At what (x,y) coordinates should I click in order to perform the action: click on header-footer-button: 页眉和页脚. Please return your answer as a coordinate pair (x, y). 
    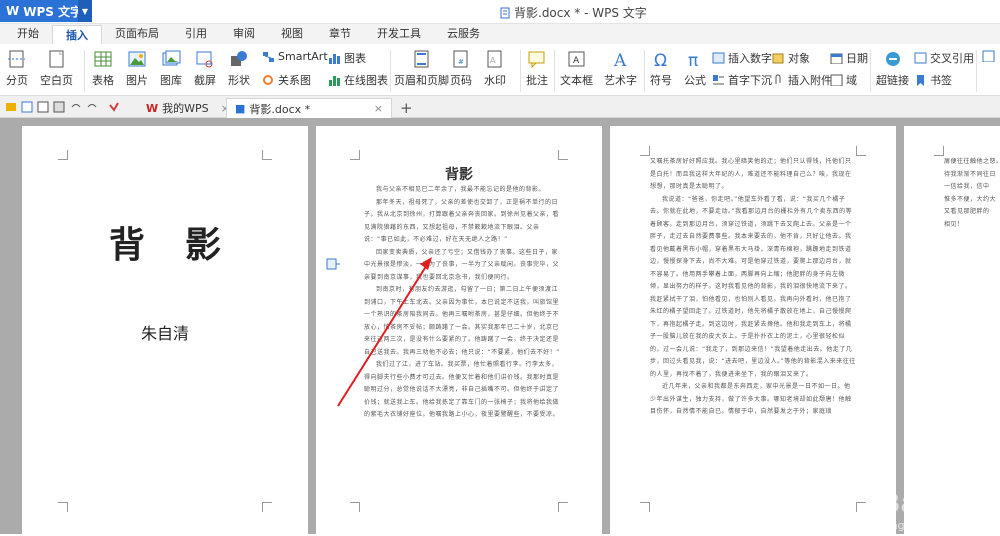
    Looking at the image, I should click on (421, 69).